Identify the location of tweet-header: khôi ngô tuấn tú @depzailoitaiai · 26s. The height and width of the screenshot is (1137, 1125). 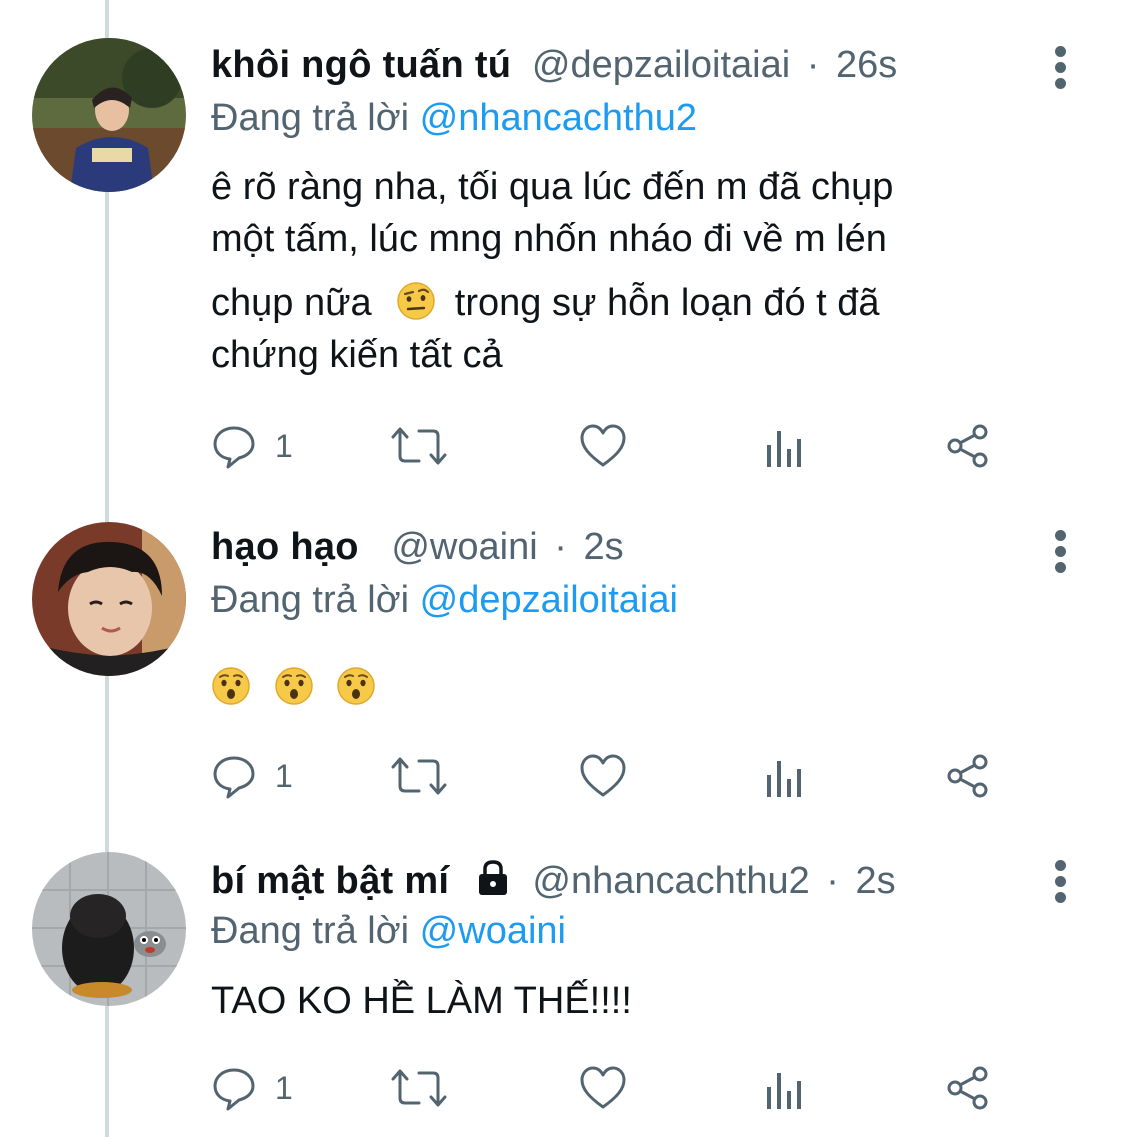
(554, 65).